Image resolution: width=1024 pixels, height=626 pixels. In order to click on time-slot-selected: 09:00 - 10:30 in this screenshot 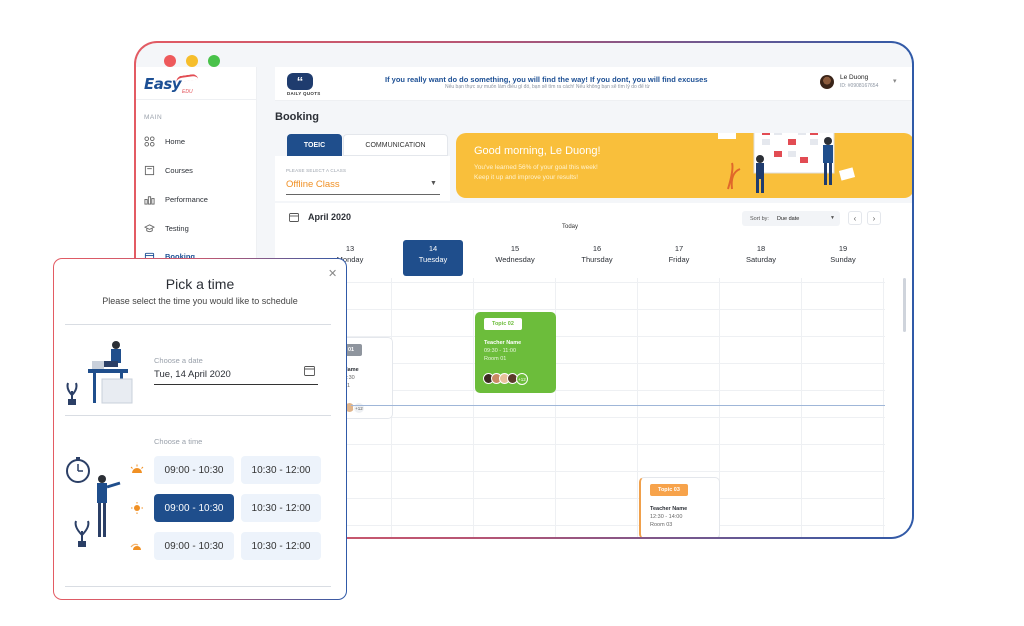, I will do `click(194, 508)`.